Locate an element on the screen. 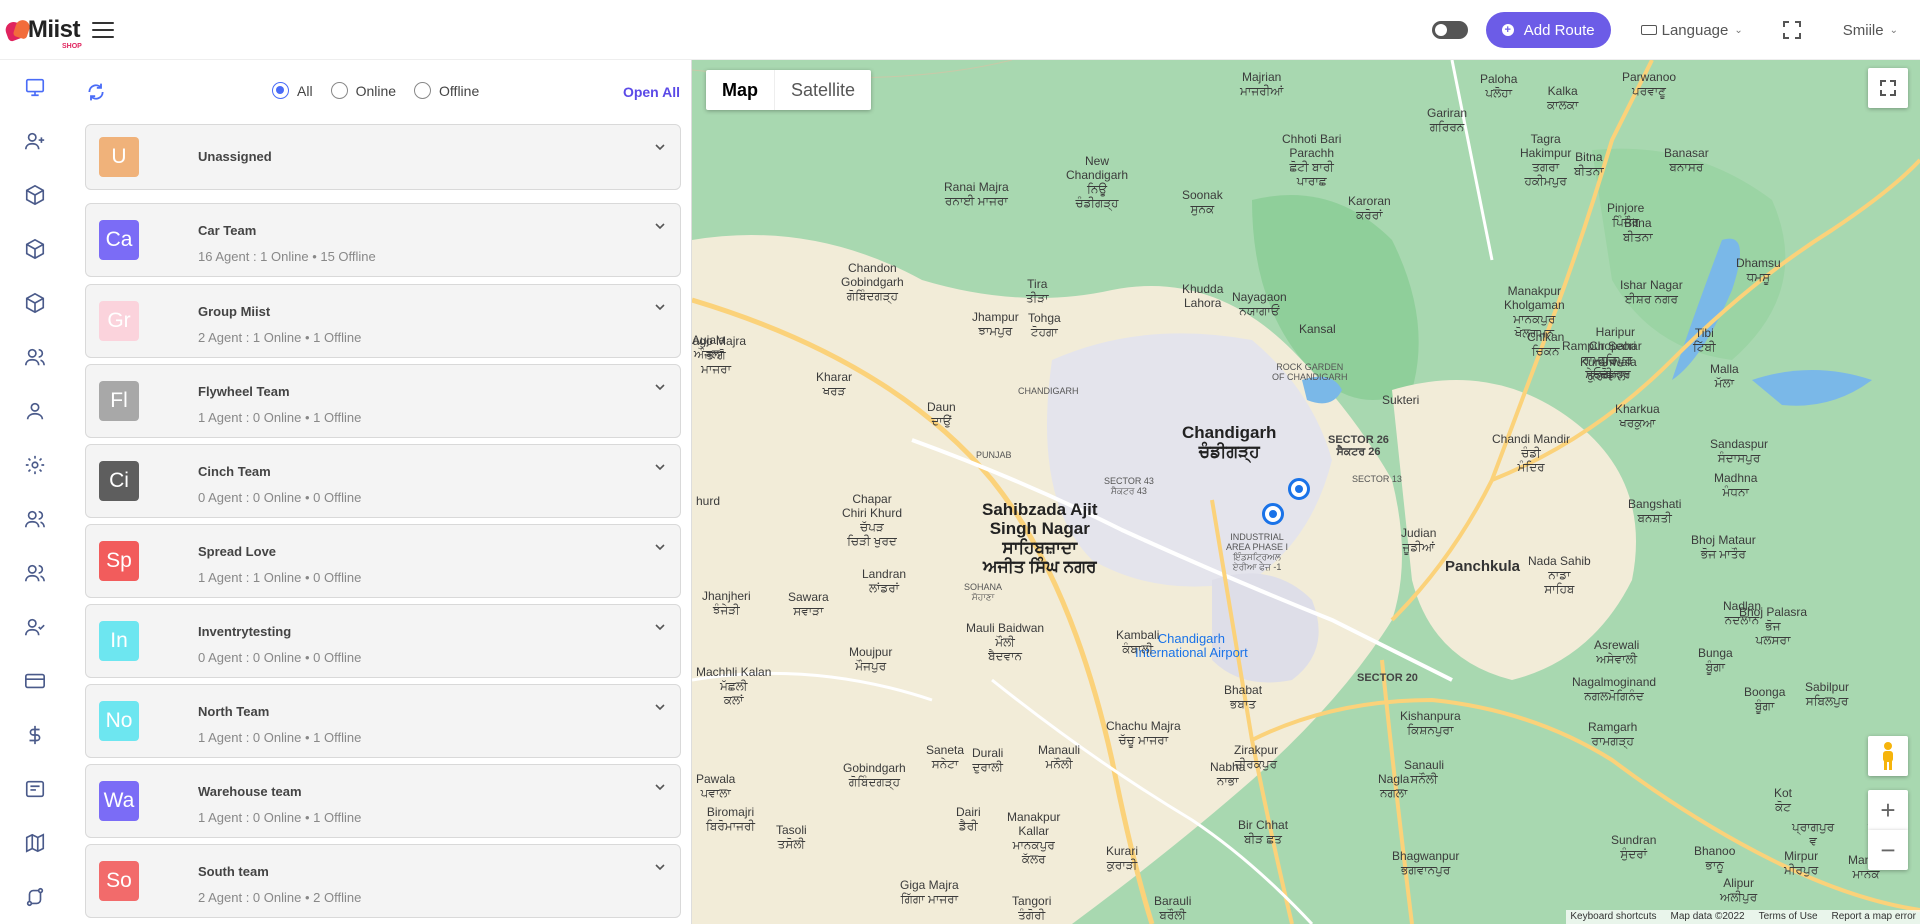 The height and width of the screenshot is (924, 1920). map-place-label: Nagla ਨਗਲਾ is located at coordinates (1394, 786).